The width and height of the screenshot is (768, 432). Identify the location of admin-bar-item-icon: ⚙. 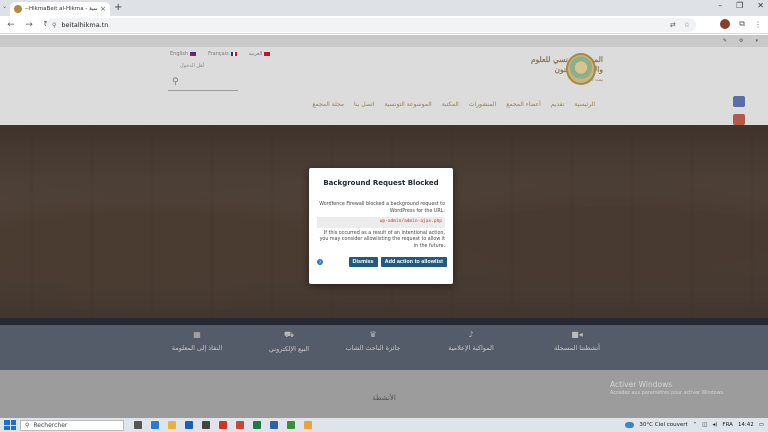
(741, 41).